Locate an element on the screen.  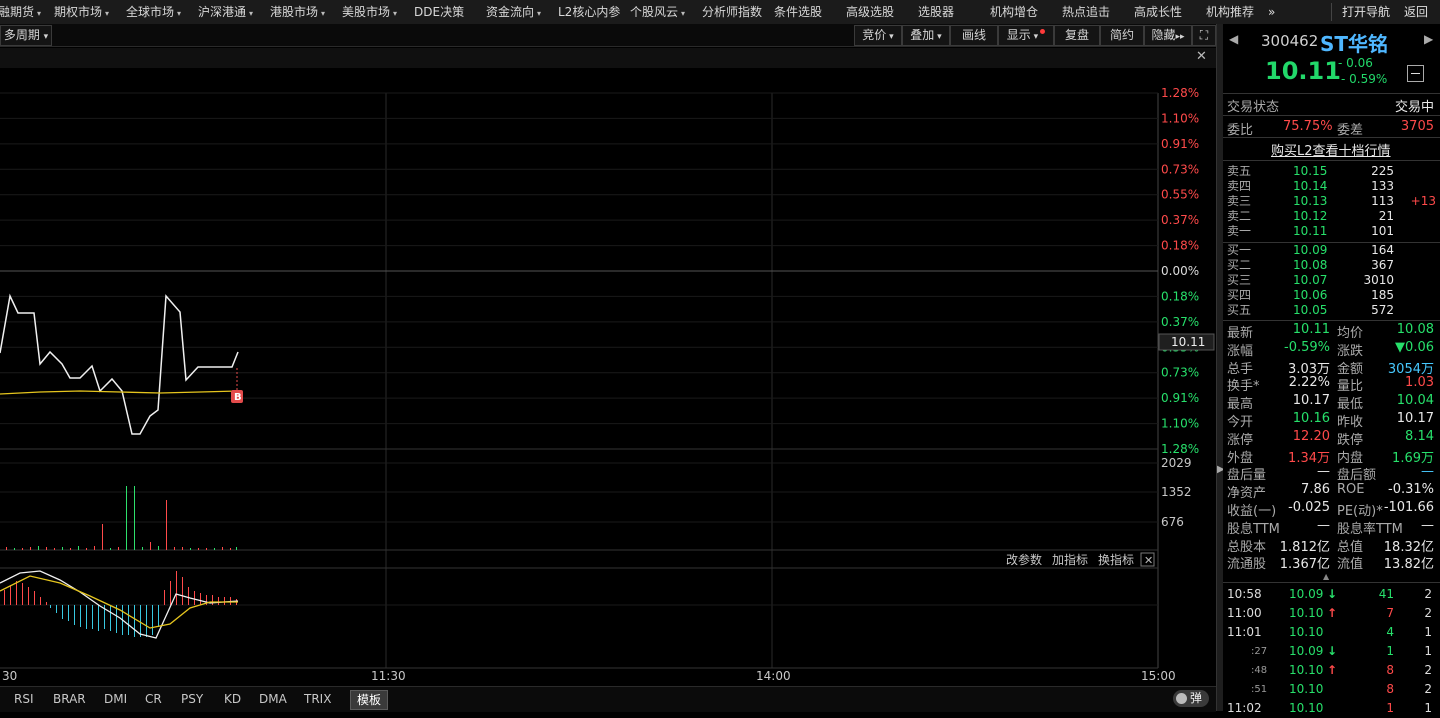
stat-label: 最低 is located at coordinates (1350, 405).